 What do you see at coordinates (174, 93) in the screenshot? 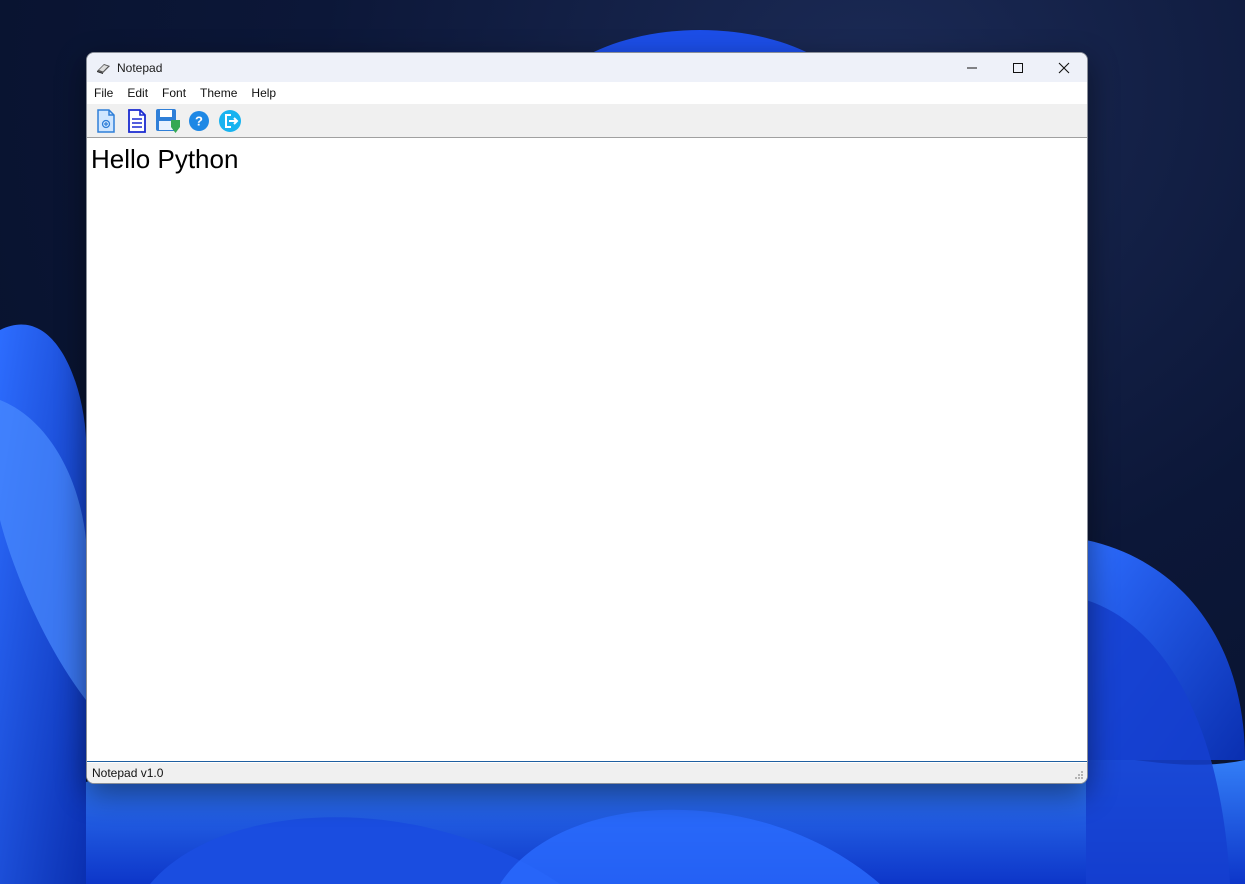
I see `menu-font: Font` at bounding box center [174, 93].